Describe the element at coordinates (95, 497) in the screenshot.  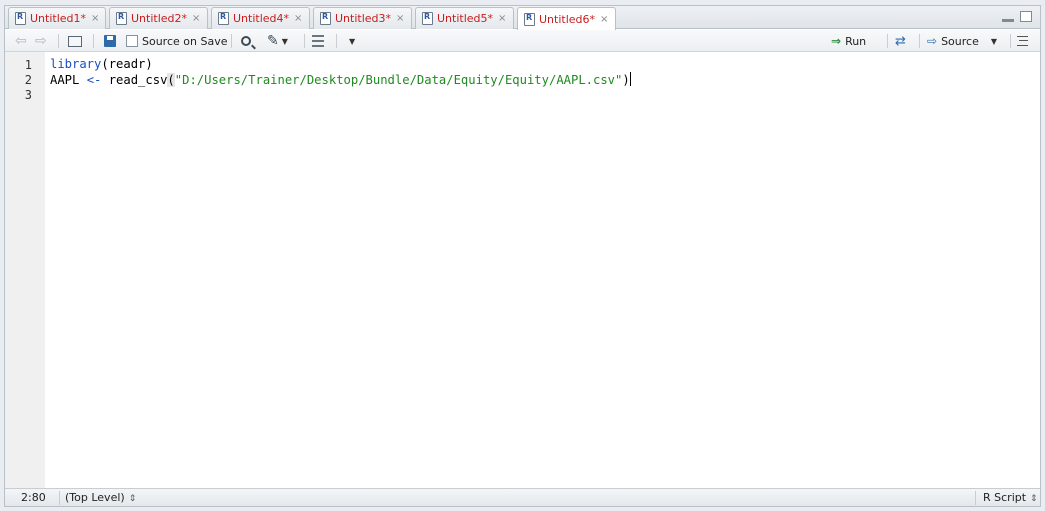
I see `scope-label: (Top Level)` at that location.